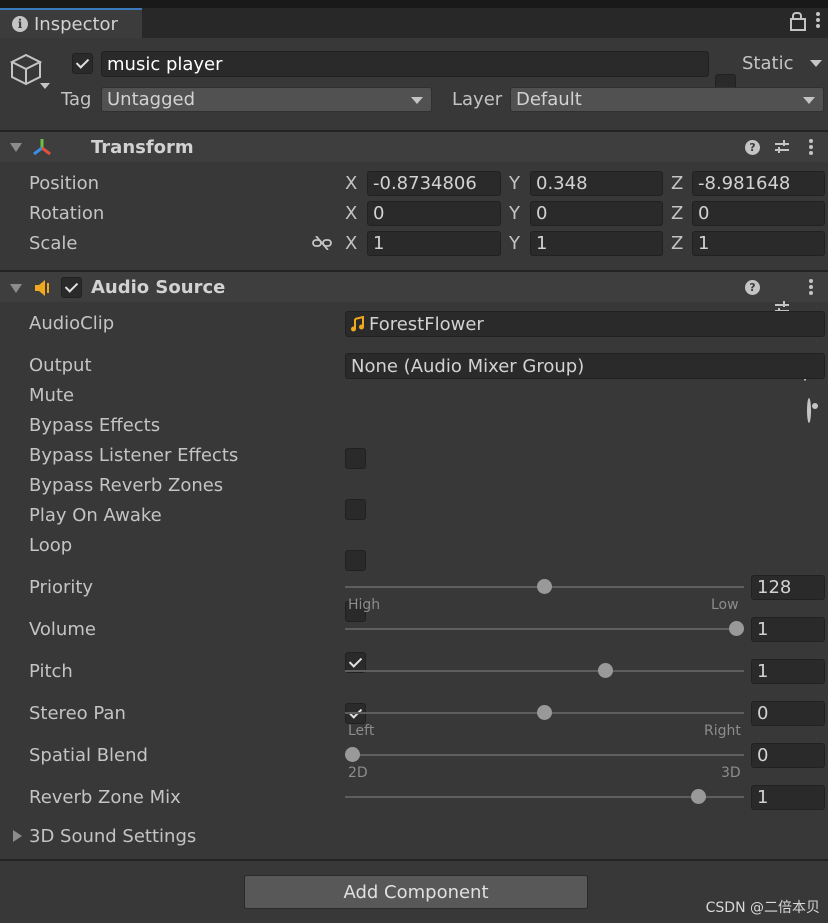 This screenshot has width=828, height=923. Describe the element at coordinates (126, 485) in the screenshot. I see `bypass-reverb-zones-label: Bypass Reverb Zones` at that location.